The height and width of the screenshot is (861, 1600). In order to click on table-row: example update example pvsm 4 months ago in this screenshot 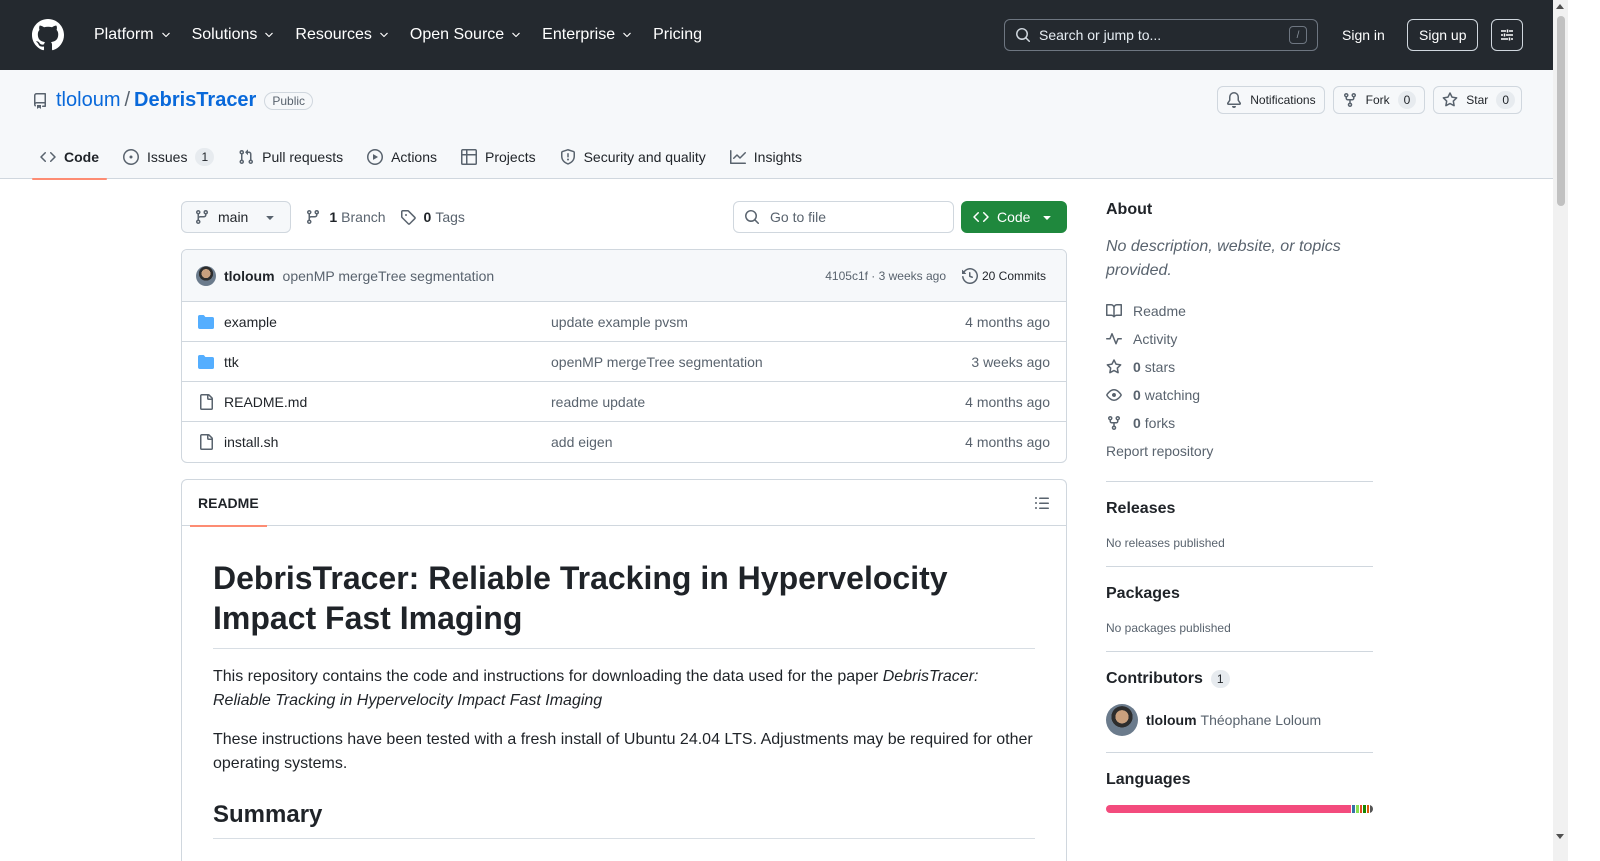, I will do `click(624, 322)`.